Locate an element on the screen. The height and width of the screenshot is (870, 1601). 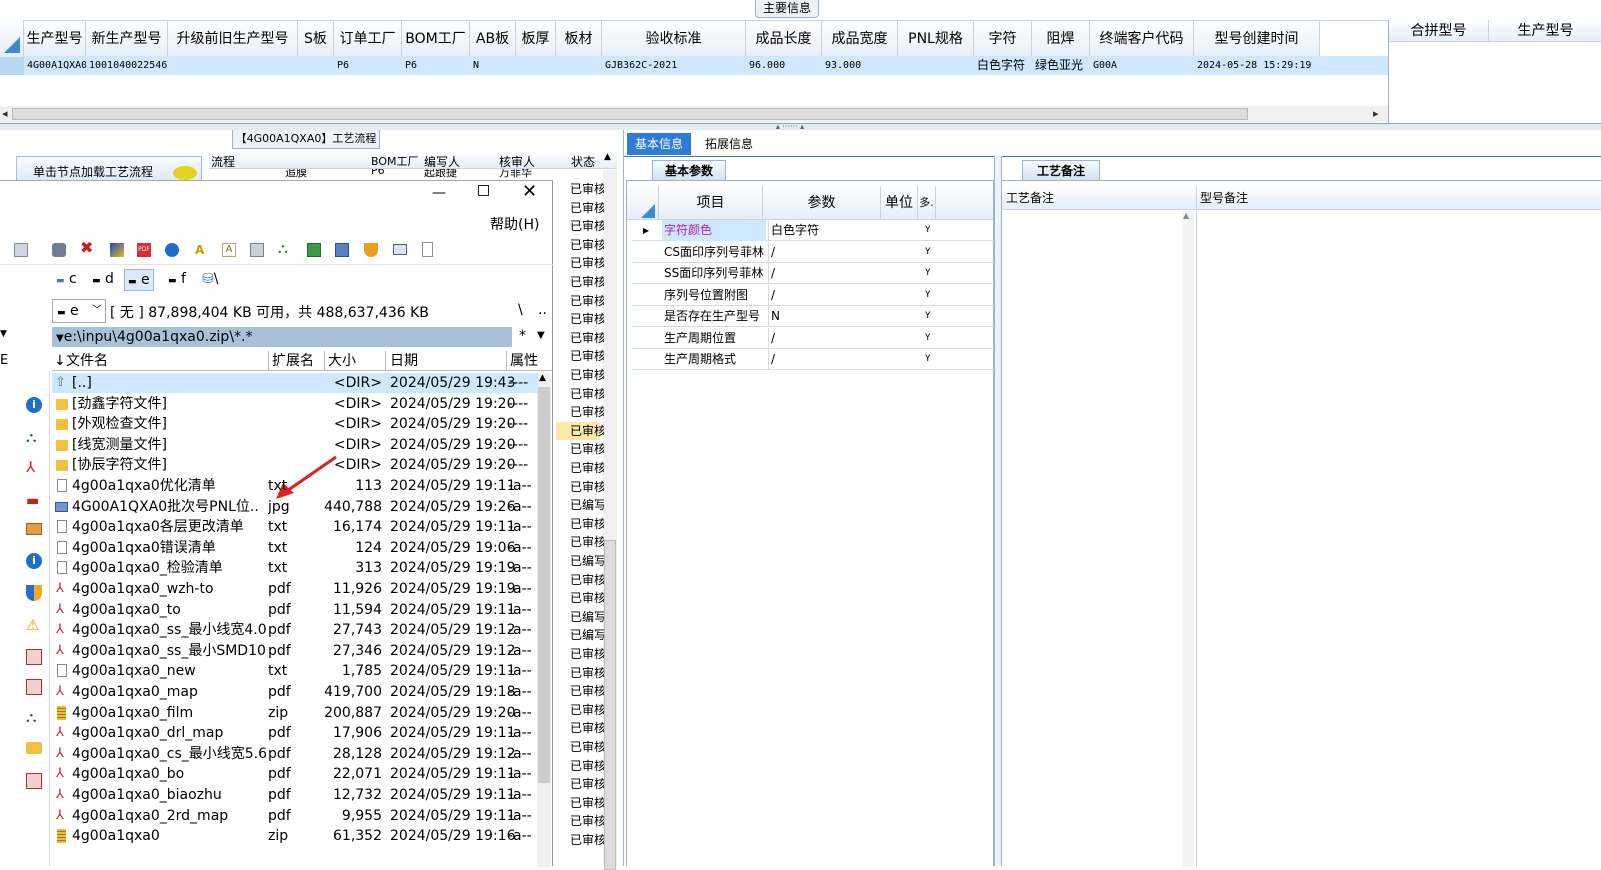
params-subtab: 基本参数 is located at coordinates (689, 170).